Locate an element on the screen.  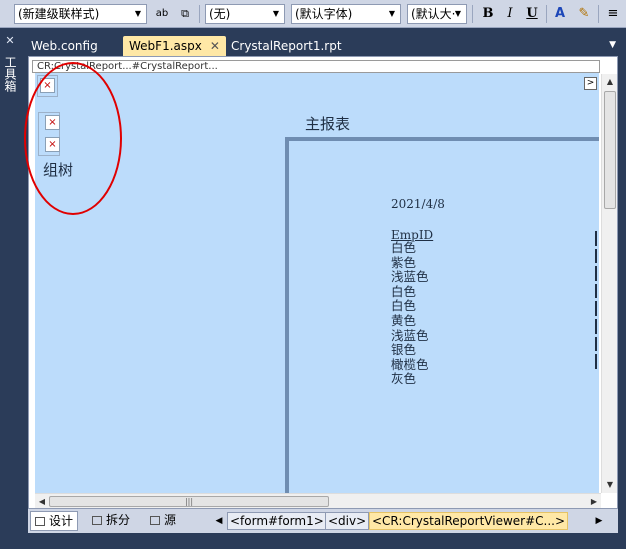
scroll-left-icon: ◀ is located at coordinates (42, 501).